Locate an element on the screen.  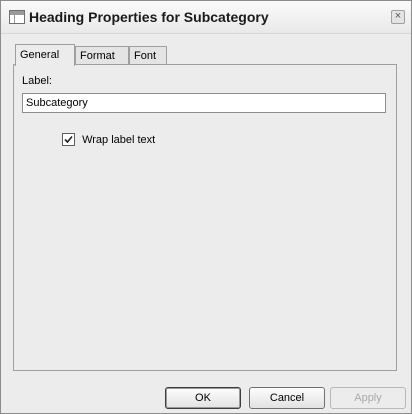
wrap-label-text-label: Wrap label text is located at coordinates (118, 140).